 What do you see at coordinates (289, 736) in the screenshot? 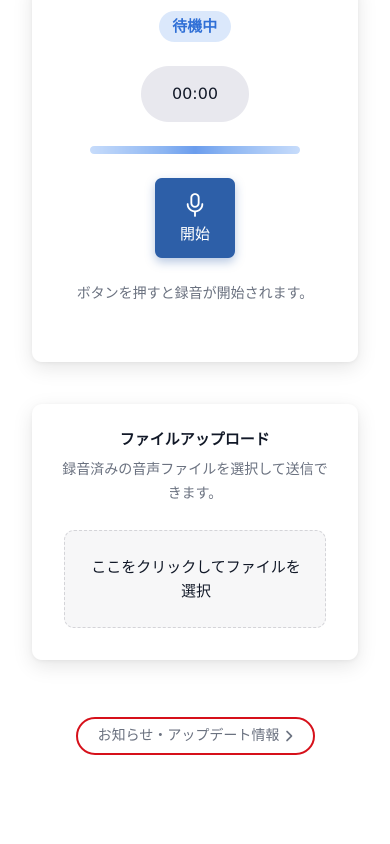
I see `chevron-right-icon` at bounding box center [289, 736].